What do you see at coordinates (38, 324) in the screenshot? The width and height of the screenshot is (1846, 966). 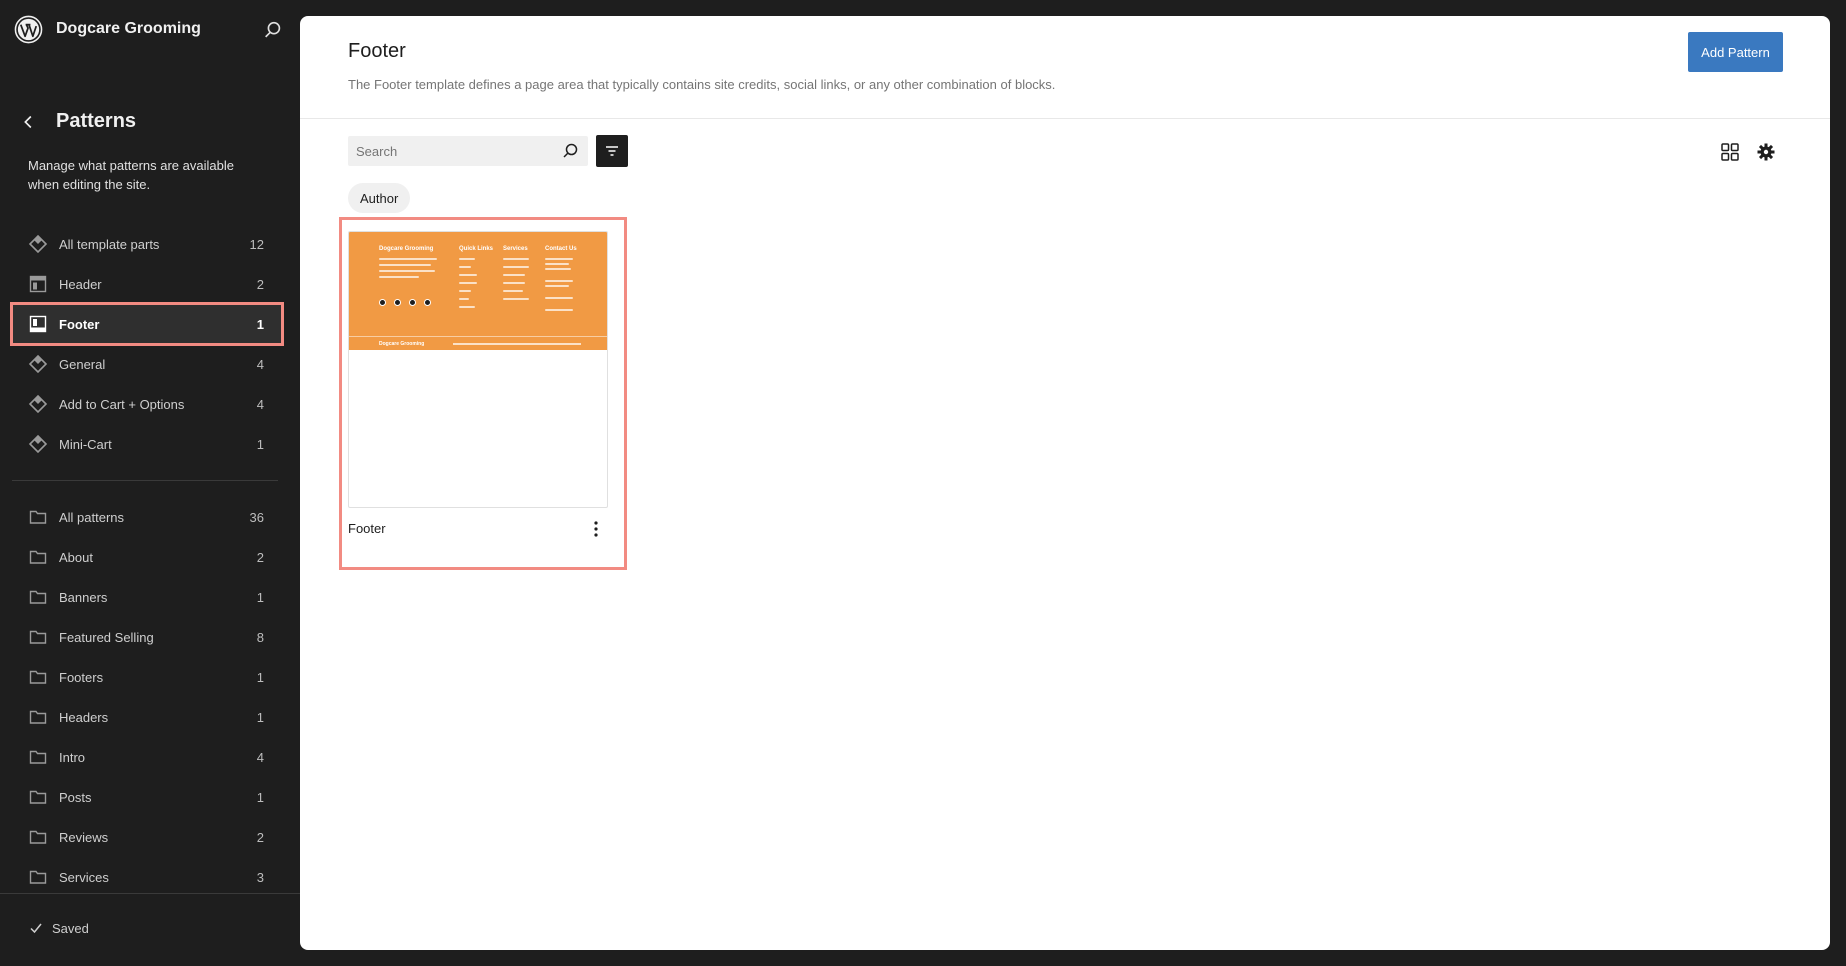 I see `footer-icon` at bounding box center [38, 324].